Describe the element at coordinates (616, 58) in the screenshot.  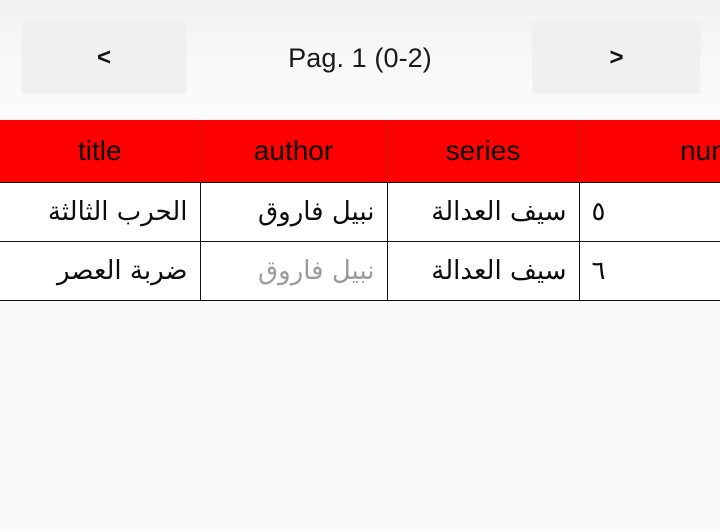
I see `next-page-button: >` at that location.